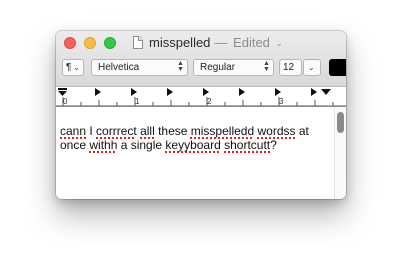  I want to click on misspelled-word: corrrect, so click(116, 131).